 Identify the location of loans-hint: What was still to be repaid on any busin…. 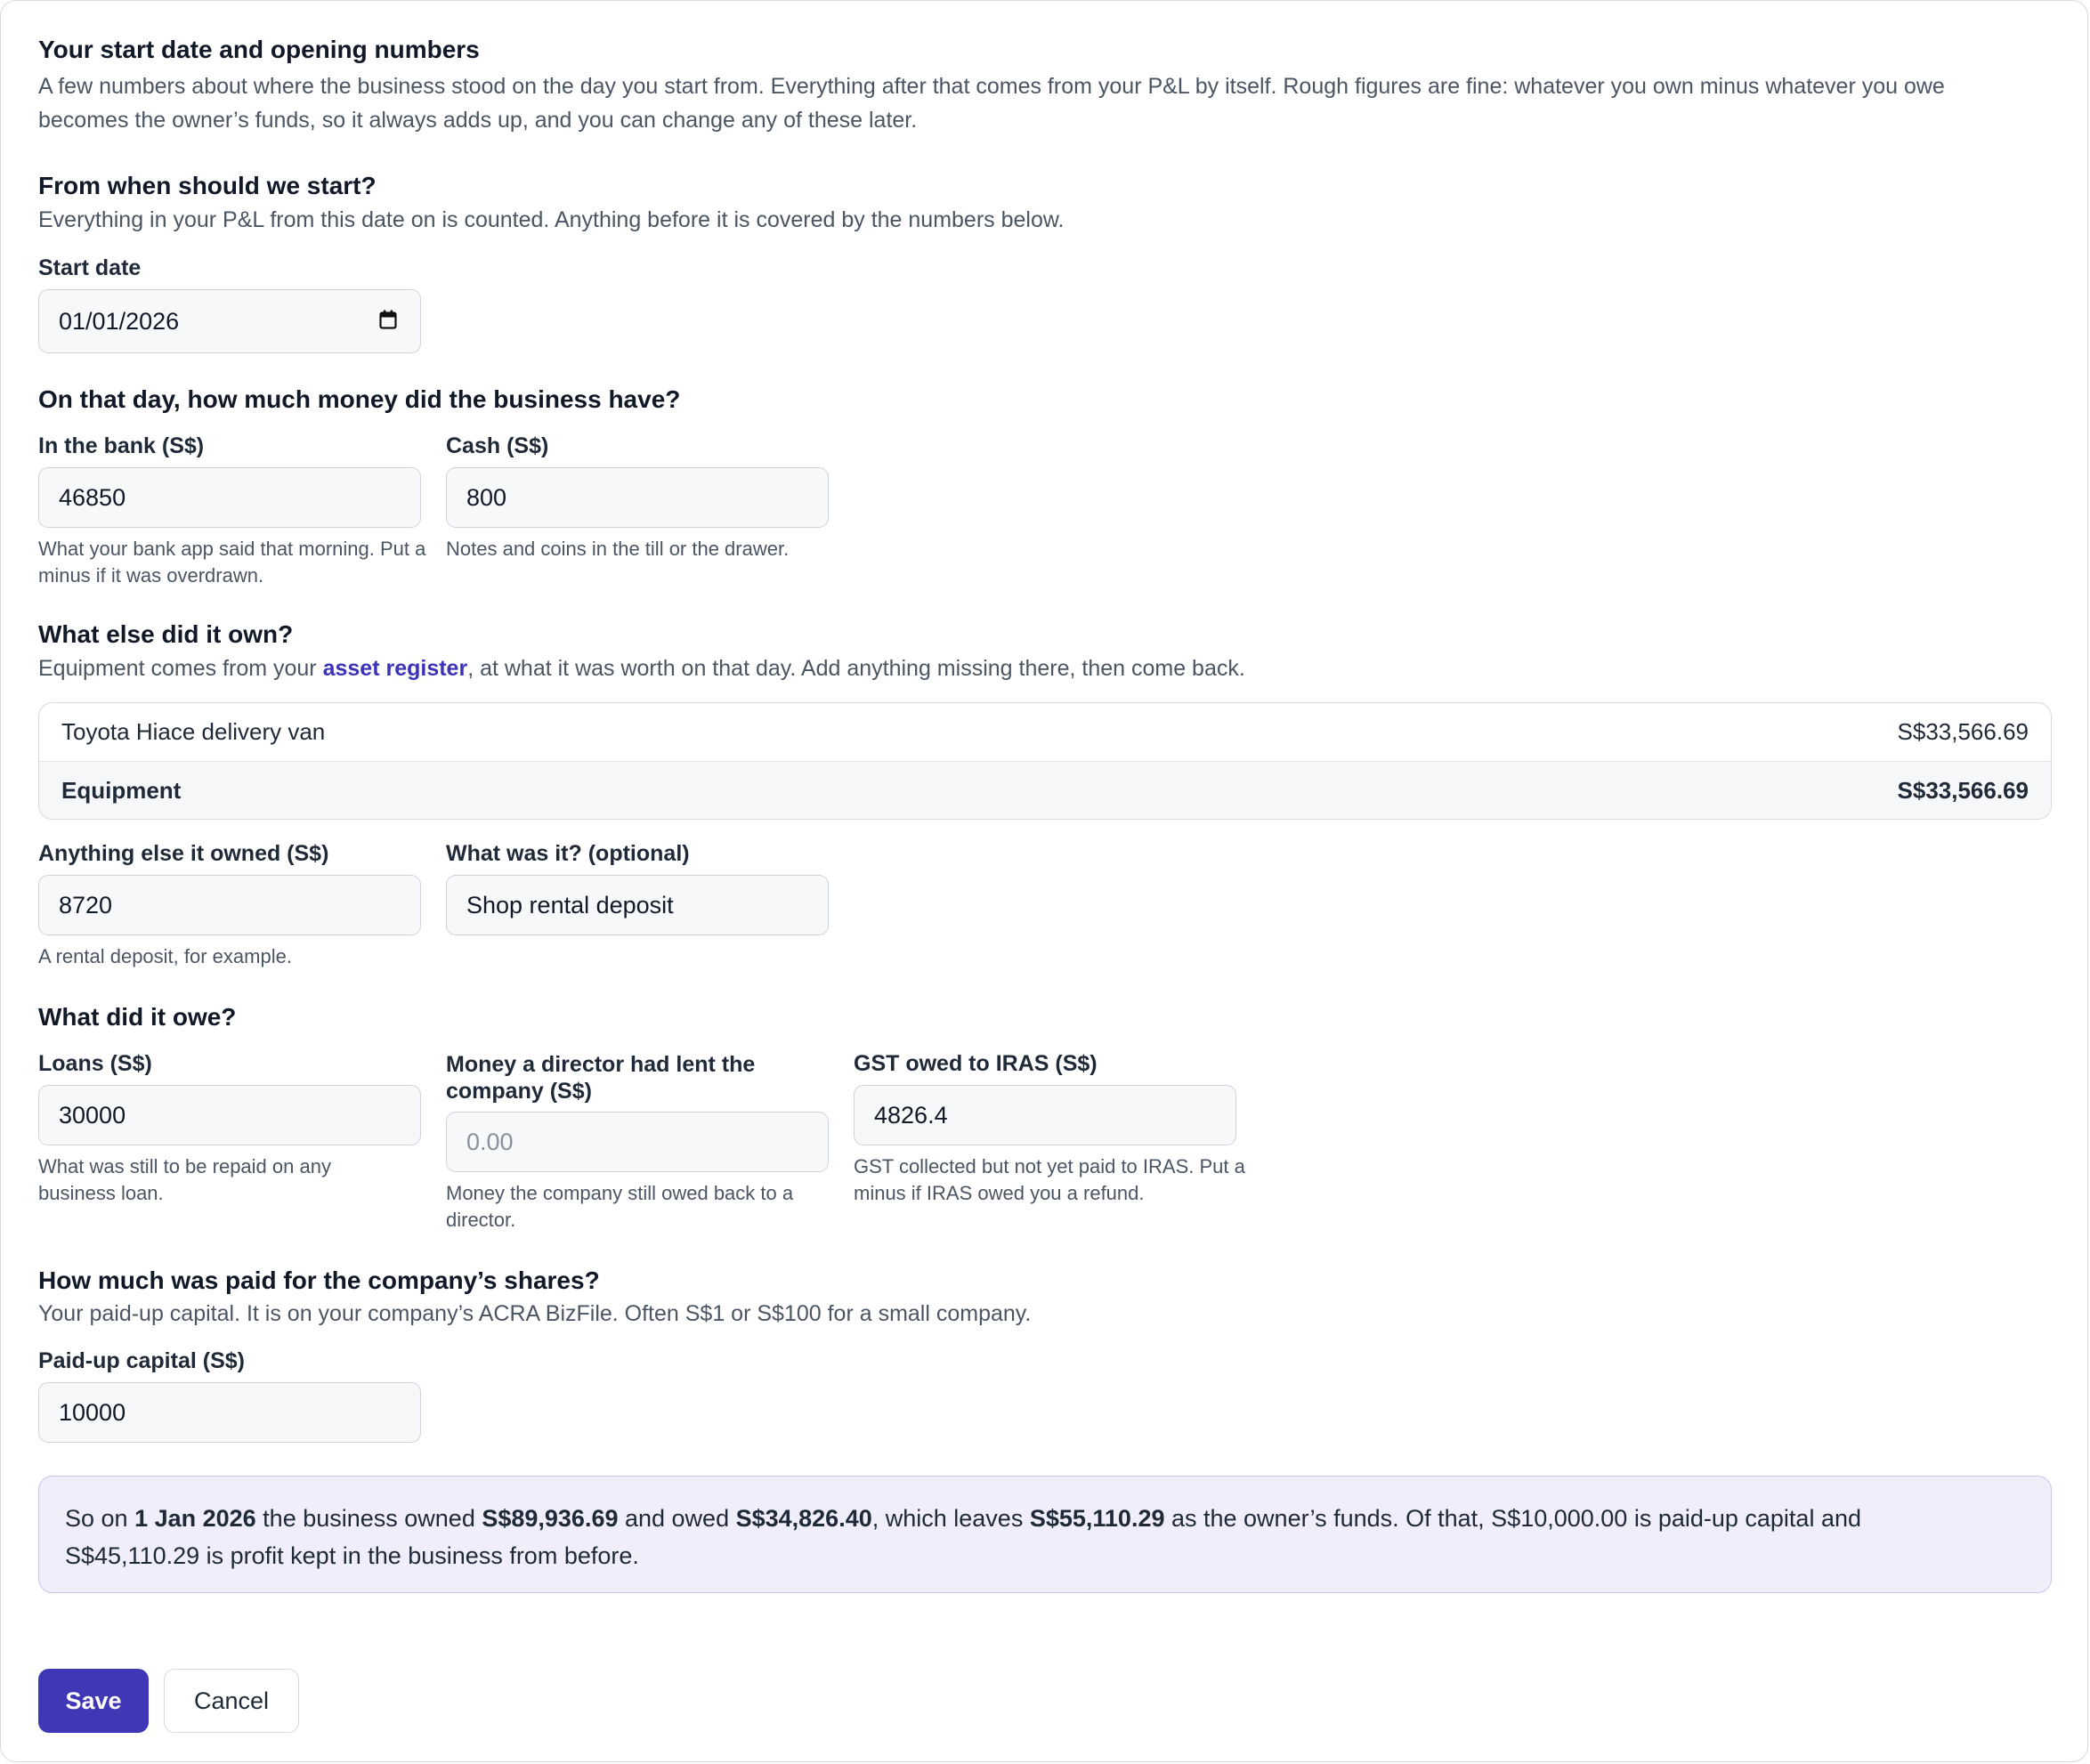
(184, 1180).